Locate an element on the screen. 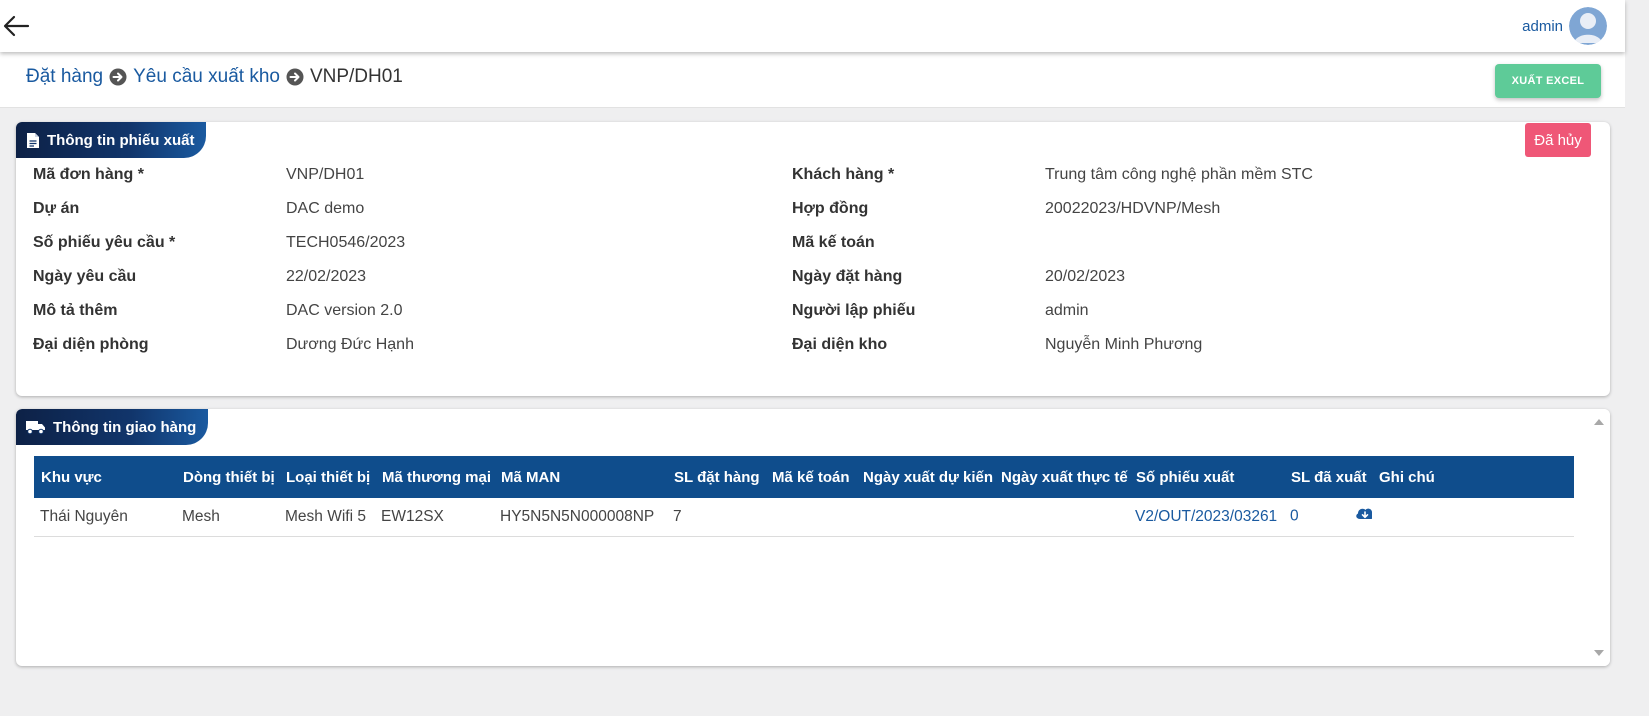 The image size is (1649, 716). column-header: SL đặt hàng is located at coordinates (716, 477).